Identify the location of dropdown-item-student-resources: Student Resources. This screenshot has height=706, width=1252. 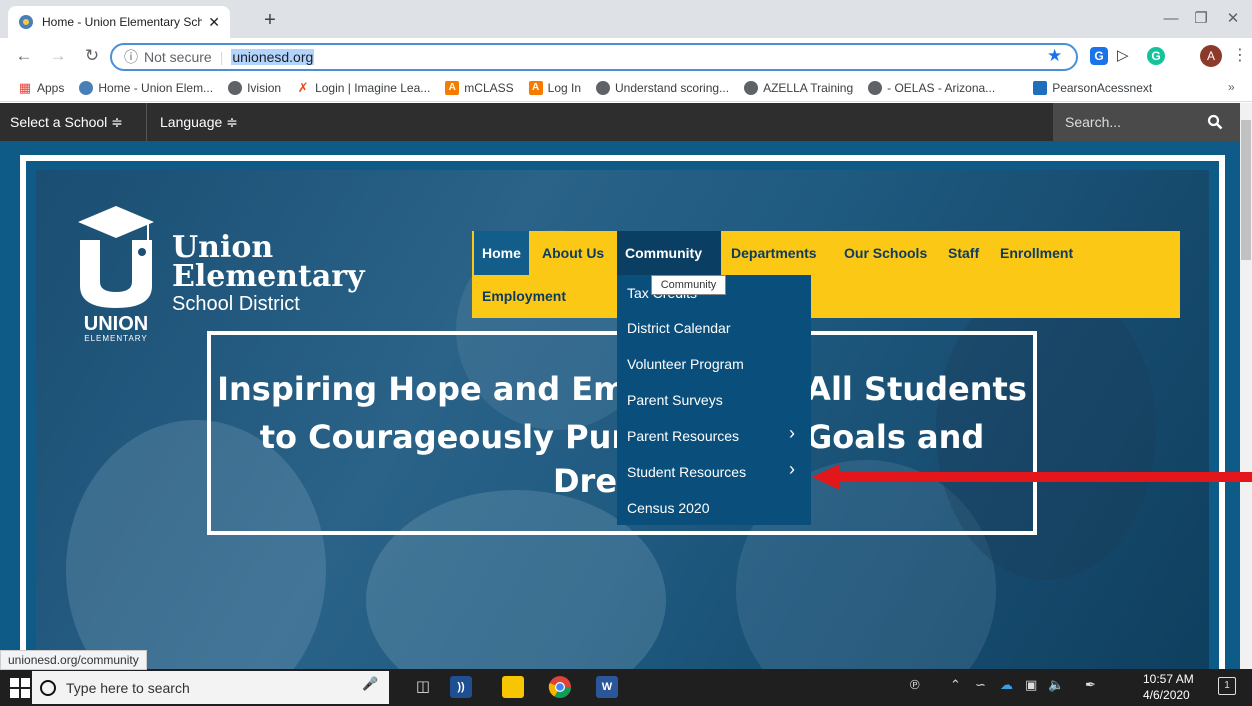
(686, 472).